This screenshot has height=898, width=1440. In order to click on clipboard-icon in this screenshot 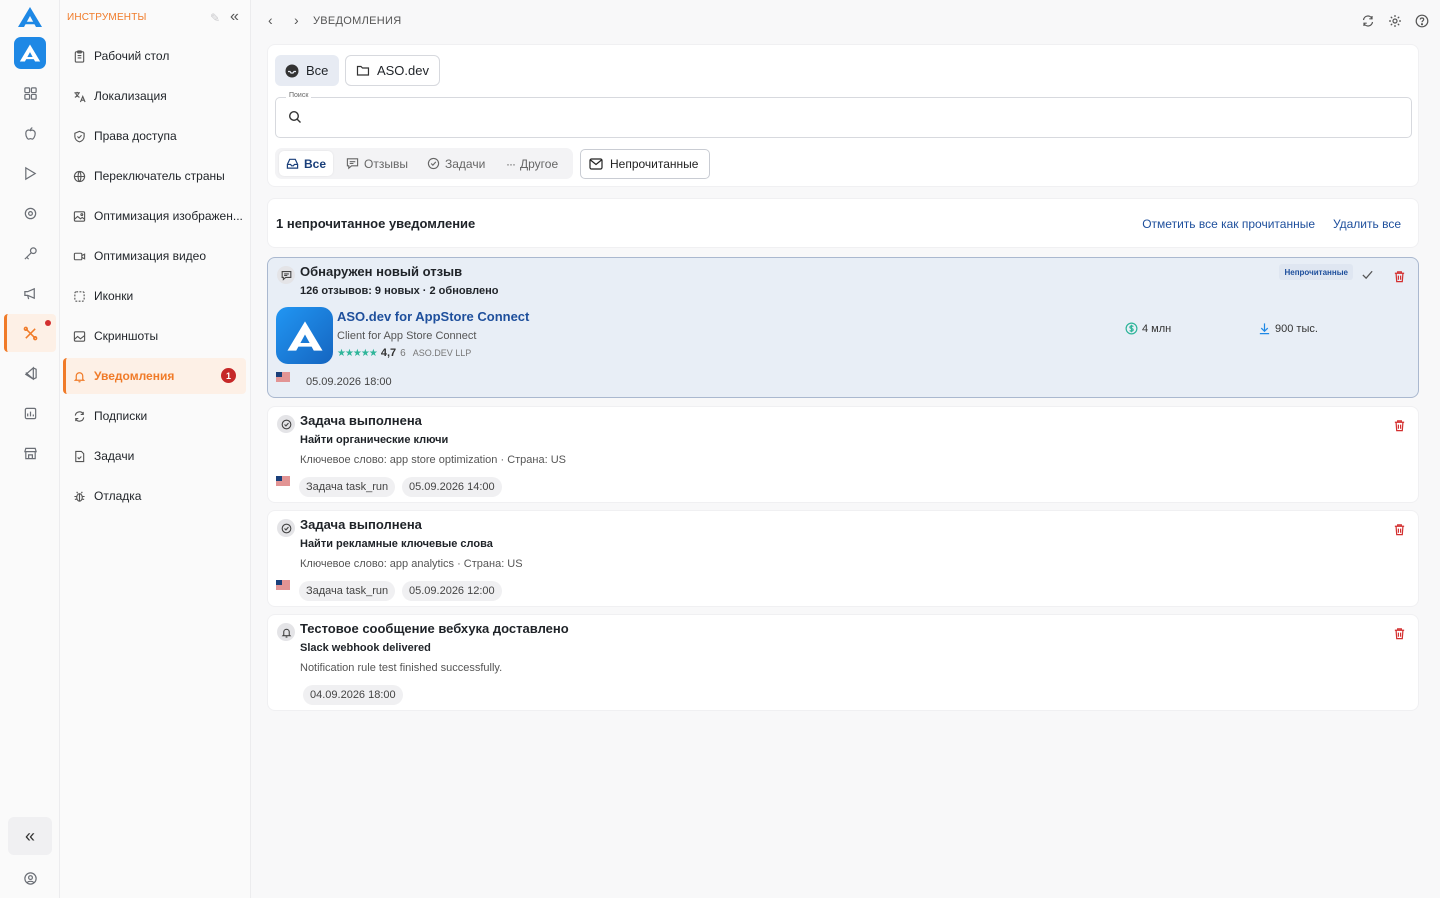, I will do `click(79, 56)`.